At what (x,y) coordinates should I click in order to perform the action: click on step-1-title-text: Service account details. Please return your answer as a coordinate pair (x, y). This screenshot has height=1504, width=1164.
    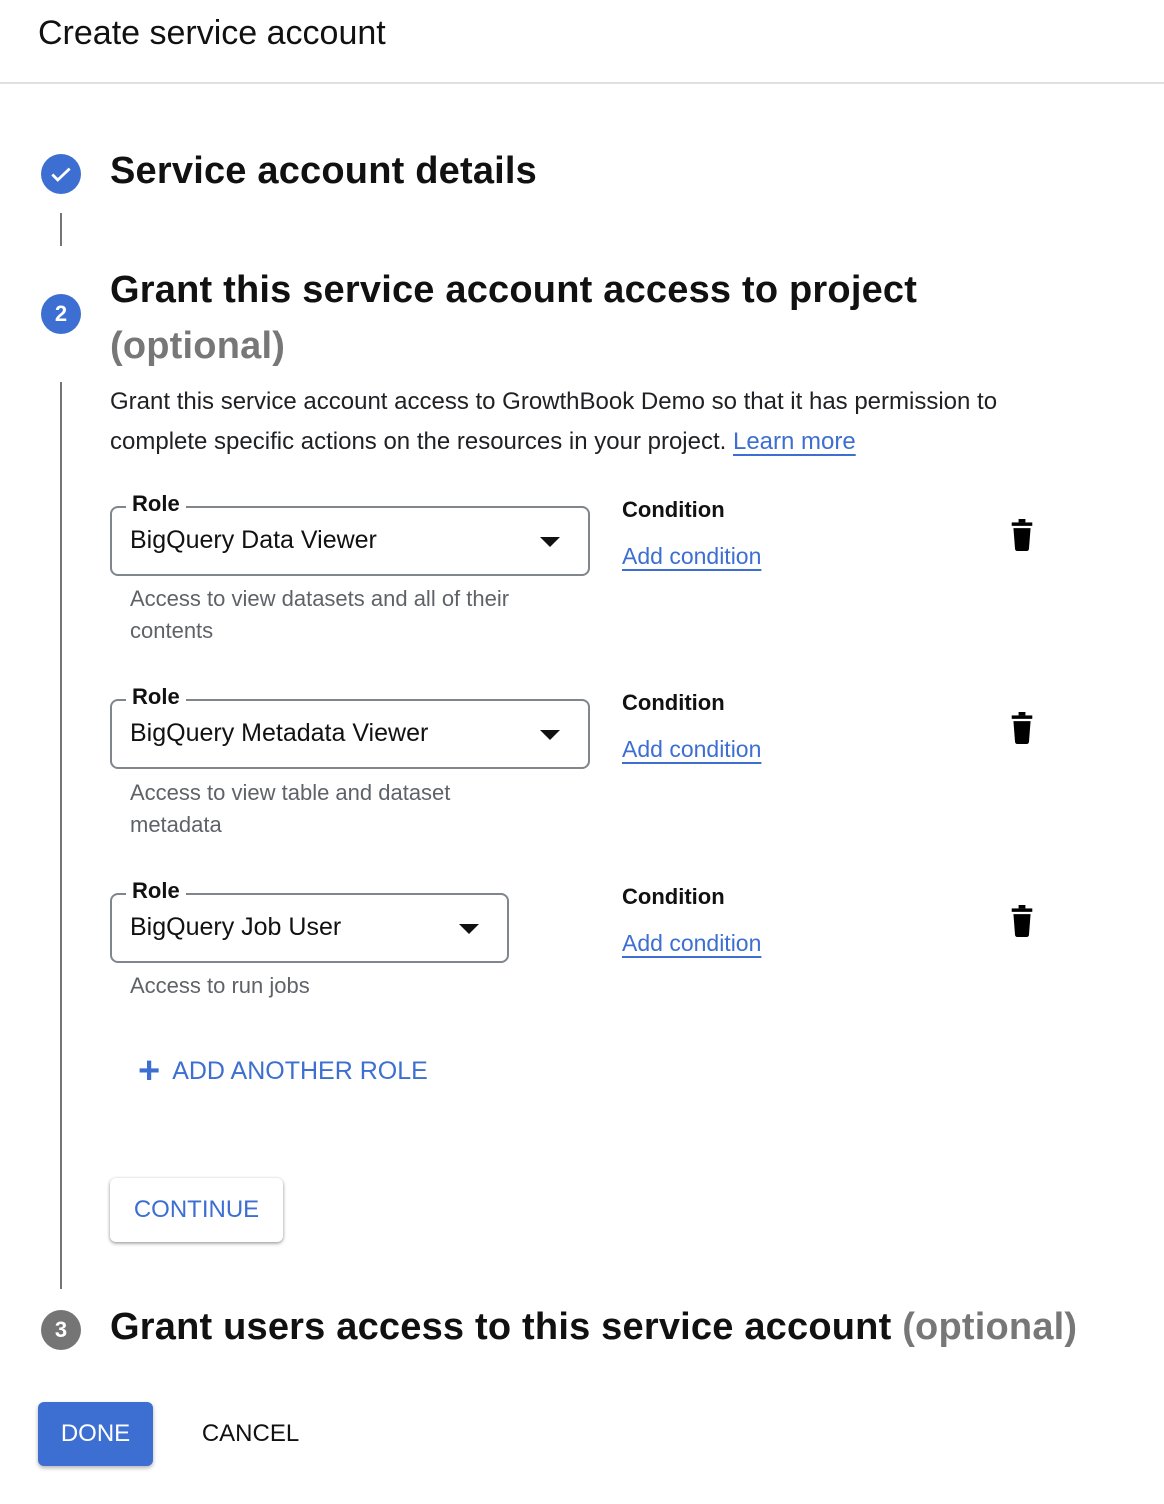
    Looking at the image, I should click on (324, 171).